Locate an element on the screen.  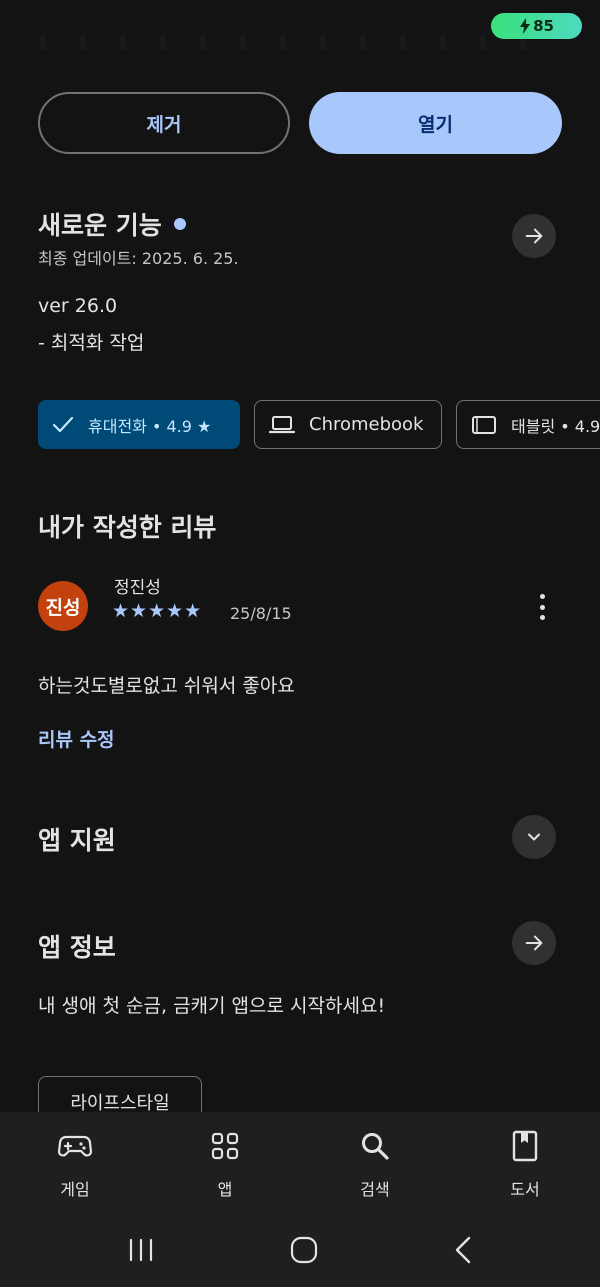
system-navigation-bar is located at coordinates (300, 1249).